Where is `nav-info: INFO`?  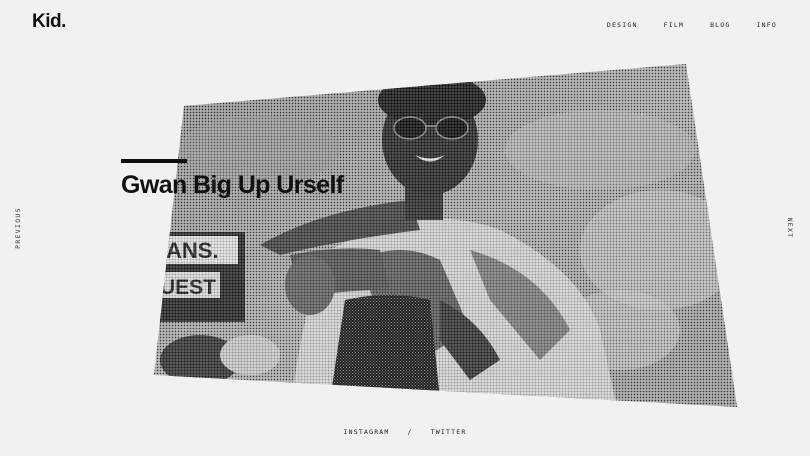
nav-info: INFO is located at coordinates (767, 25).